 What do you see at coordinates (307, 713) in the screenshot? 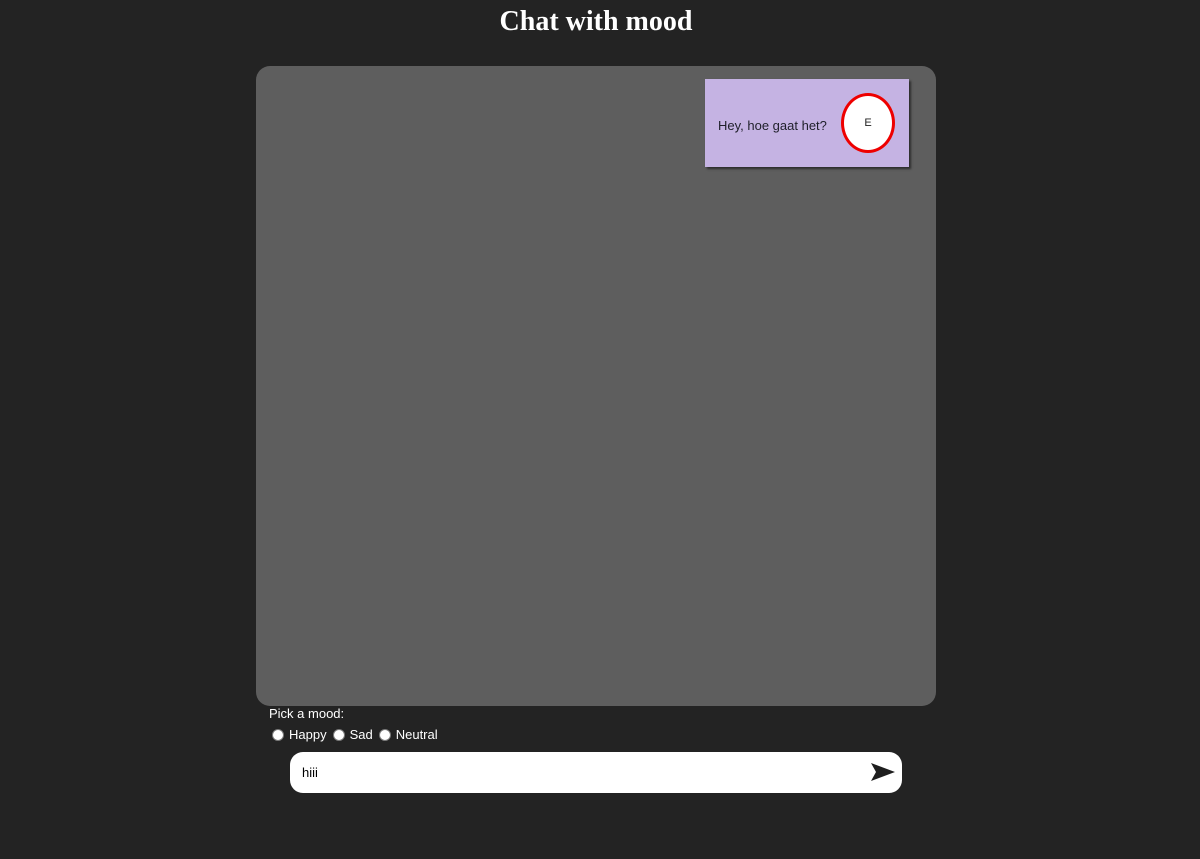
I see `mood-label: Pick a mood:` at bounding box center [307, 713].